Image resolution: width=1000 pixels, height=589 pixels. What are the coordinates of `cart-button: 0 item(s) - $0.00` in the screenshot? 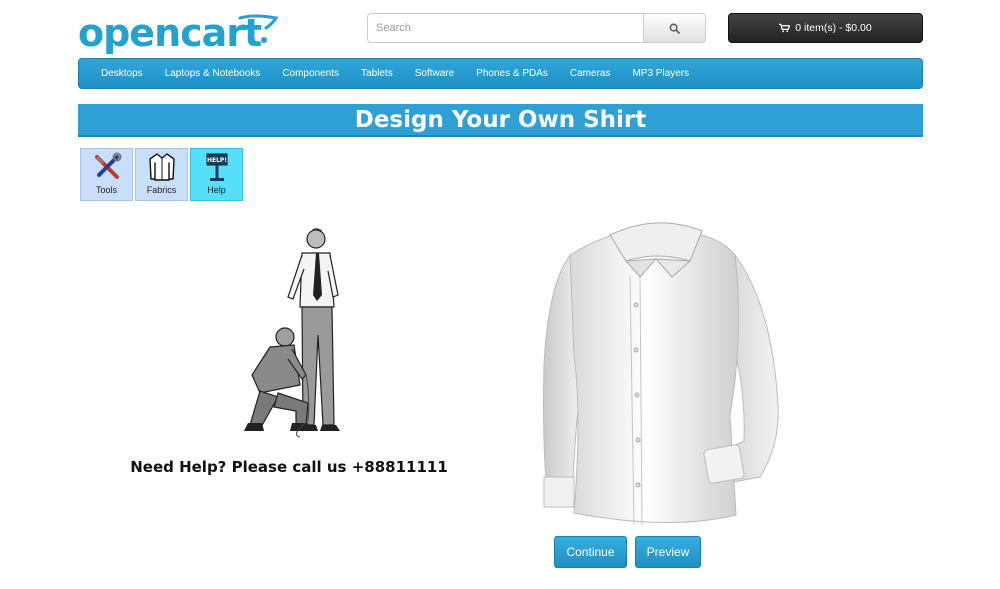 It's located at (825, 28).